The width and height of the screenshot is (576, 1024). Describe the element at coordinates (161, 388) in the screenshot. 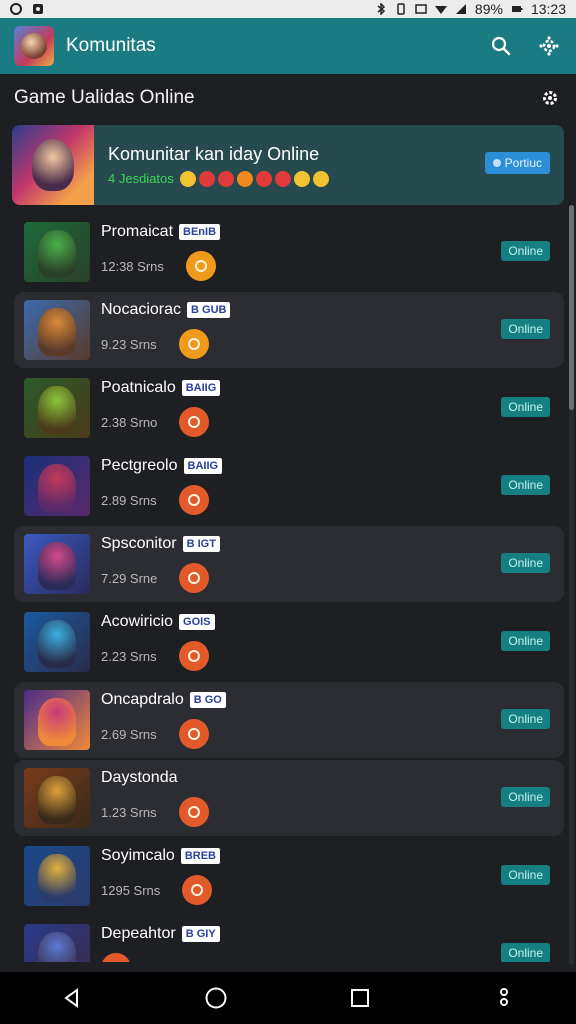

I see `item-title-row: Poatnicalo BAIIG` at that location.